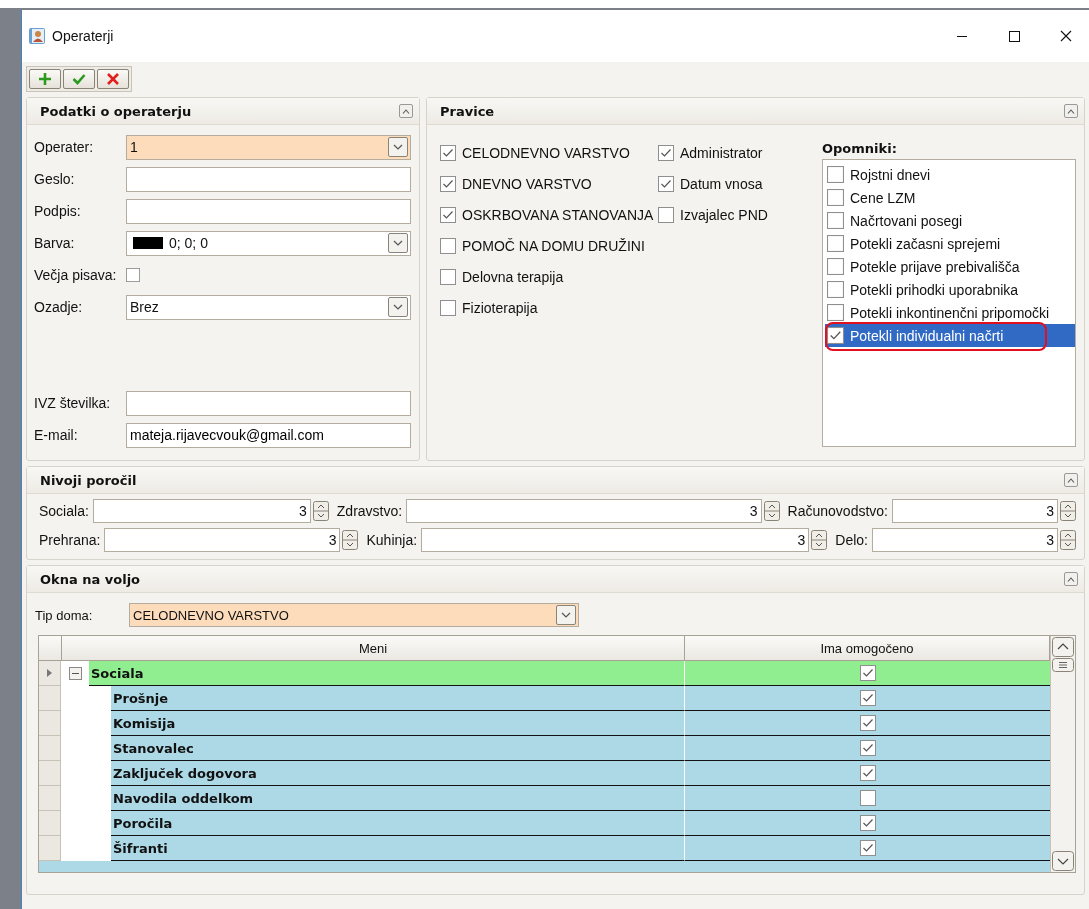  I want to click on window-title: Operaterji, so click(83, 36).